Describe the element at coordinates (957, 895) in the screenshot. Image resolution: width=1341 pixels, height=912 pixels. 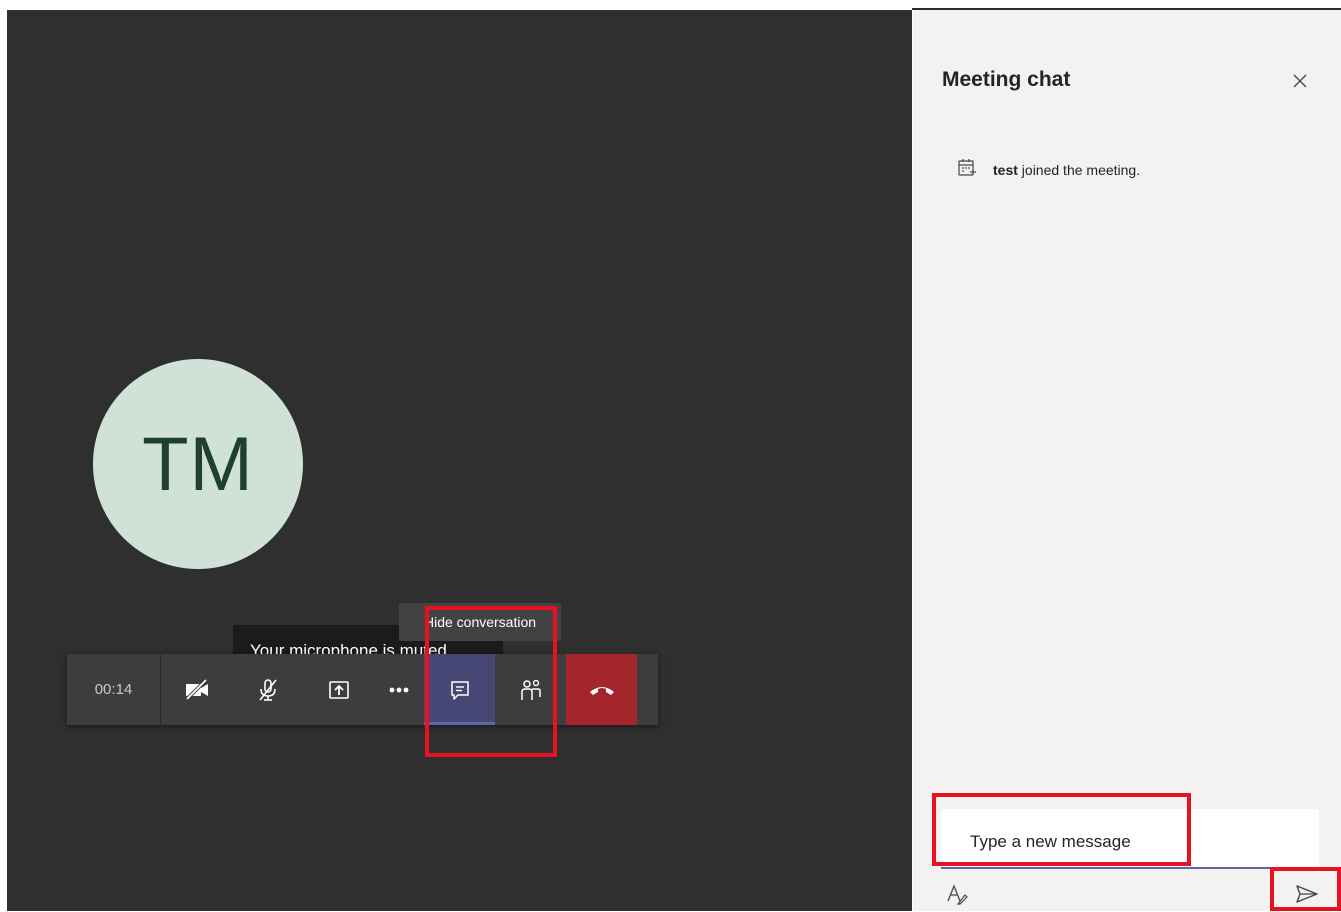
I see `format-text-icon` at that location.